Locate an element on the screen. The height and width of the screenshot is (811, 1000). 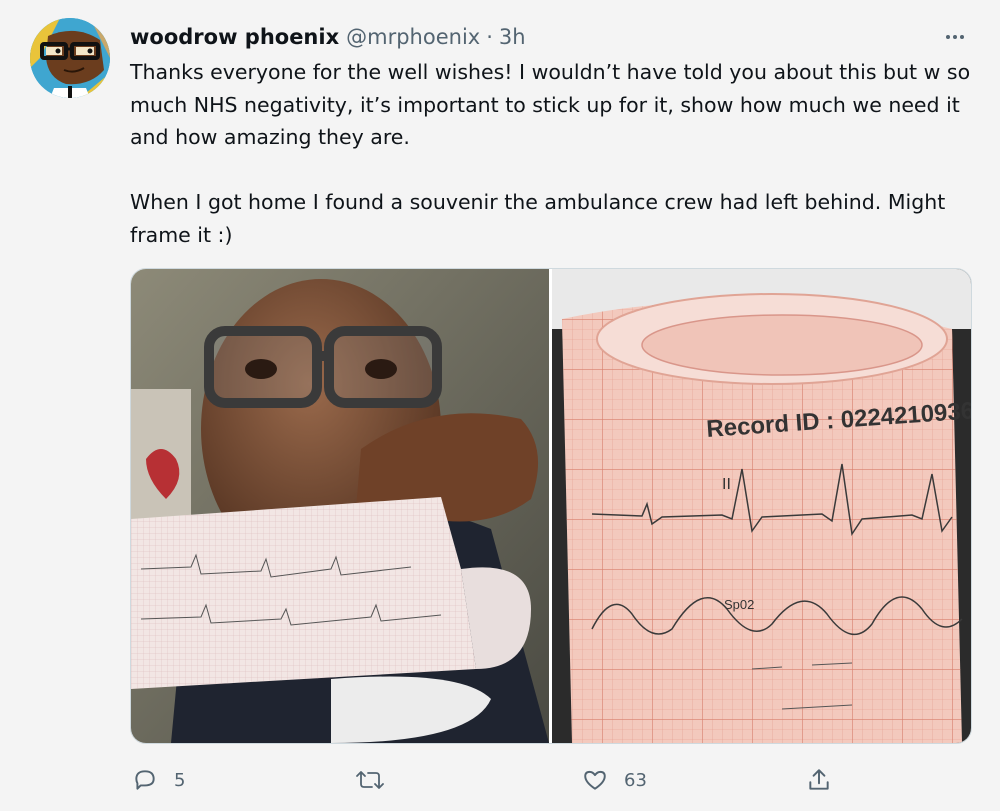
author-name: woodrow phoenix is located at coordinates (234, 37).